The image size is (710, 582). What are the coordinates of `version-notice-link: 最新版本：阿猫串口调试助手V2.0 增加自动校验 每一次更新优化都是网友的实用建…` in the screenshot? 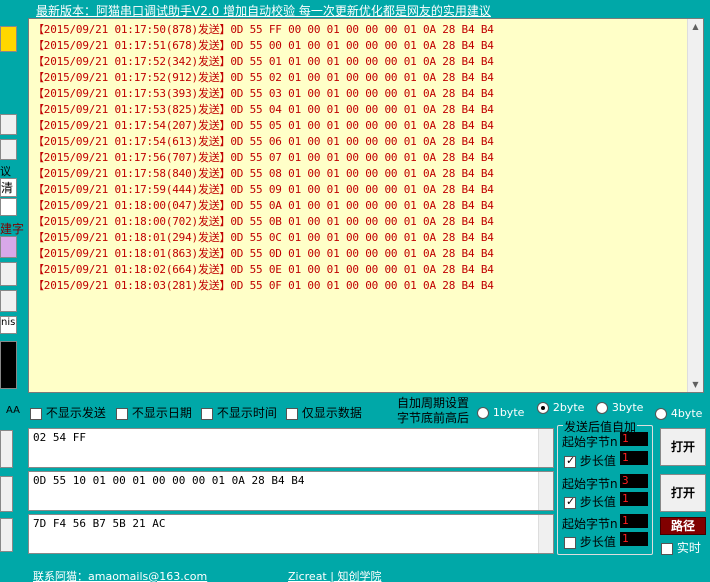 It's located at (263, 10).